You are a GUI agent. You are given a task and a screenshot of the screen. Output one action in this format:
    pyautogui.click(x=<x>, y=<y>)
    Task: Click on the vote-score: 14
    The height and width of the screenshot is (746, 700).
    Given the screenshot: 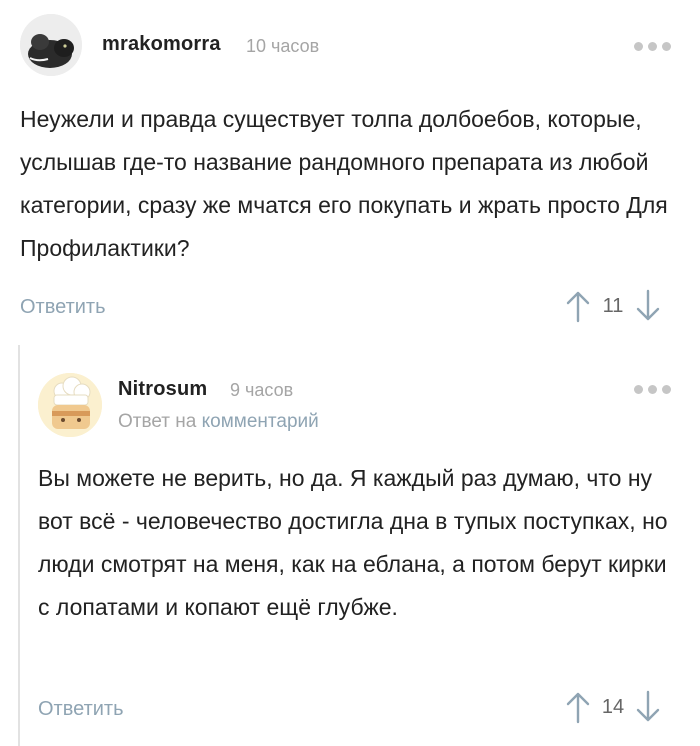 What is the action you would take?
    pyautogui.click(x=613, y=706)
    